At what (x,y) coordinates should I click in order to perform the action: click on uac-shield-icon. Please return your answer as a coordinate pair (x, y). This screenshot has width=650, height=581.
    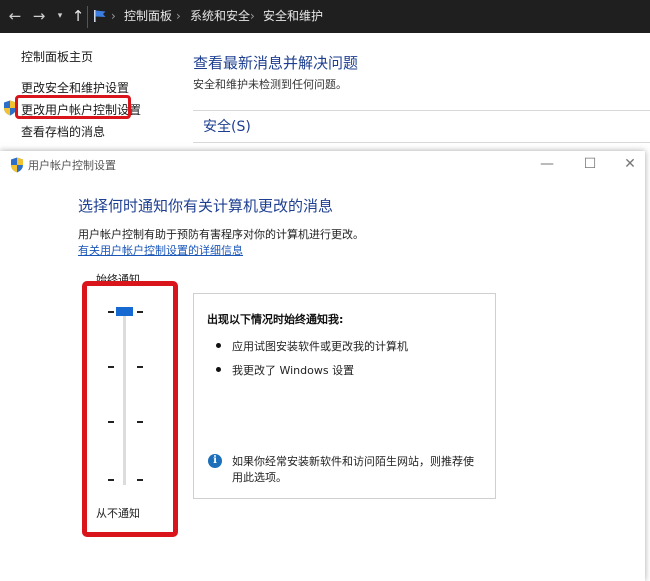
    Looking at the image, I should click on (17, 165).